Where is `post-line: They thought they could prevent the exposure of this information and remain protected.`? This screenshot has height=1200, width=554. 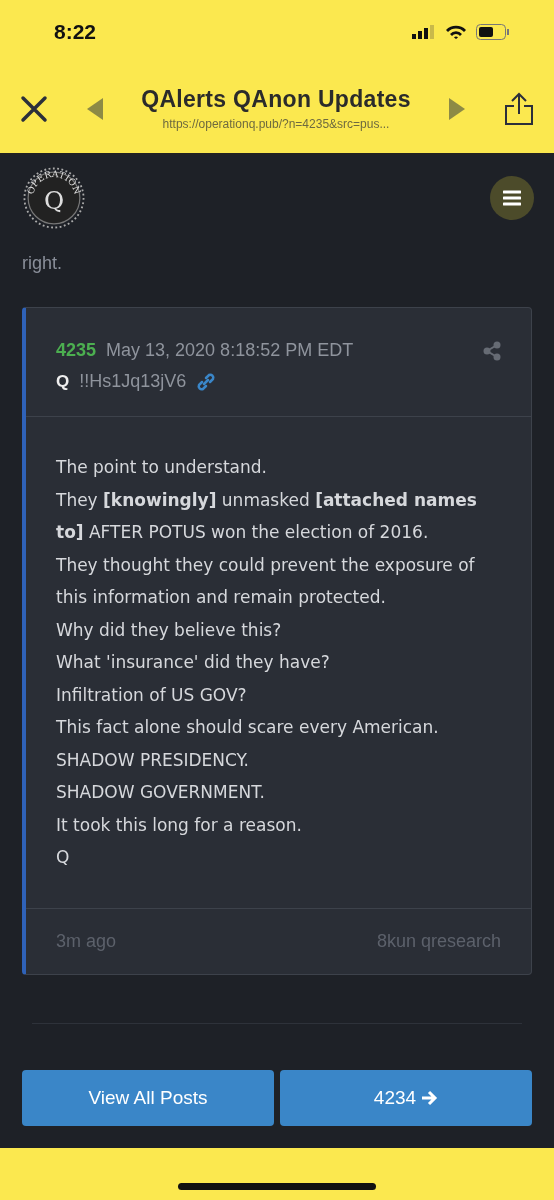 post-line: They thought they could prevent the exposure of this information and remain protected. is located at coordinates (266, 581).